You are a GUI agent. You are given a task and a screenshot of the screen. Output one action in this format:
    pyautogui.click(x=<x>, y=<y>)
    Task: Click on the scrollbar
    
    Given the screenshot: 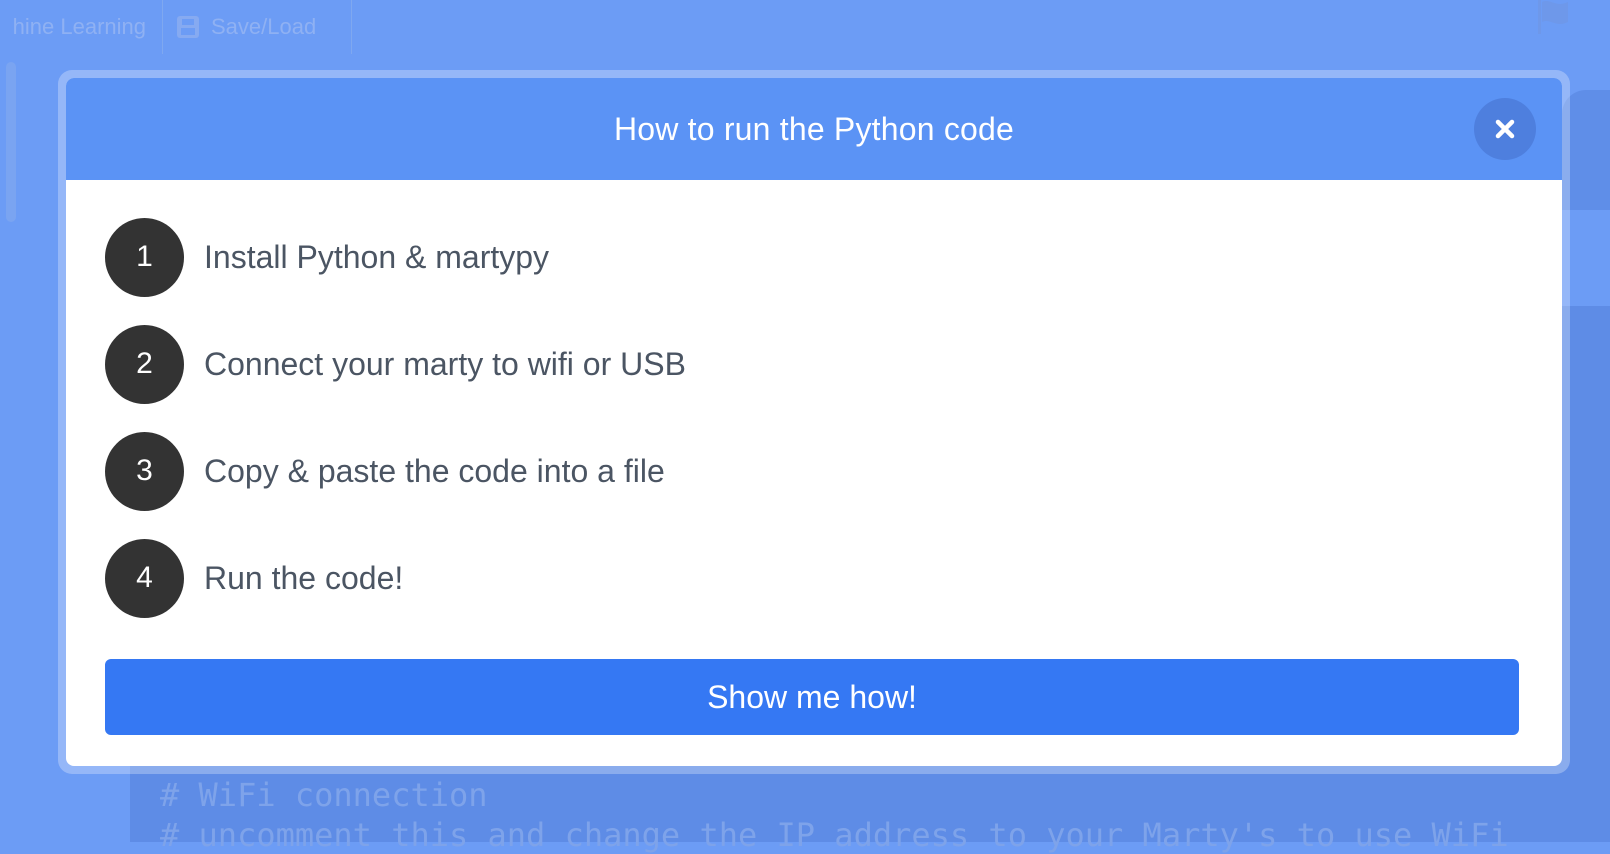 What is the action you would take?
    pyautogui.click(x=11, y=142)
    